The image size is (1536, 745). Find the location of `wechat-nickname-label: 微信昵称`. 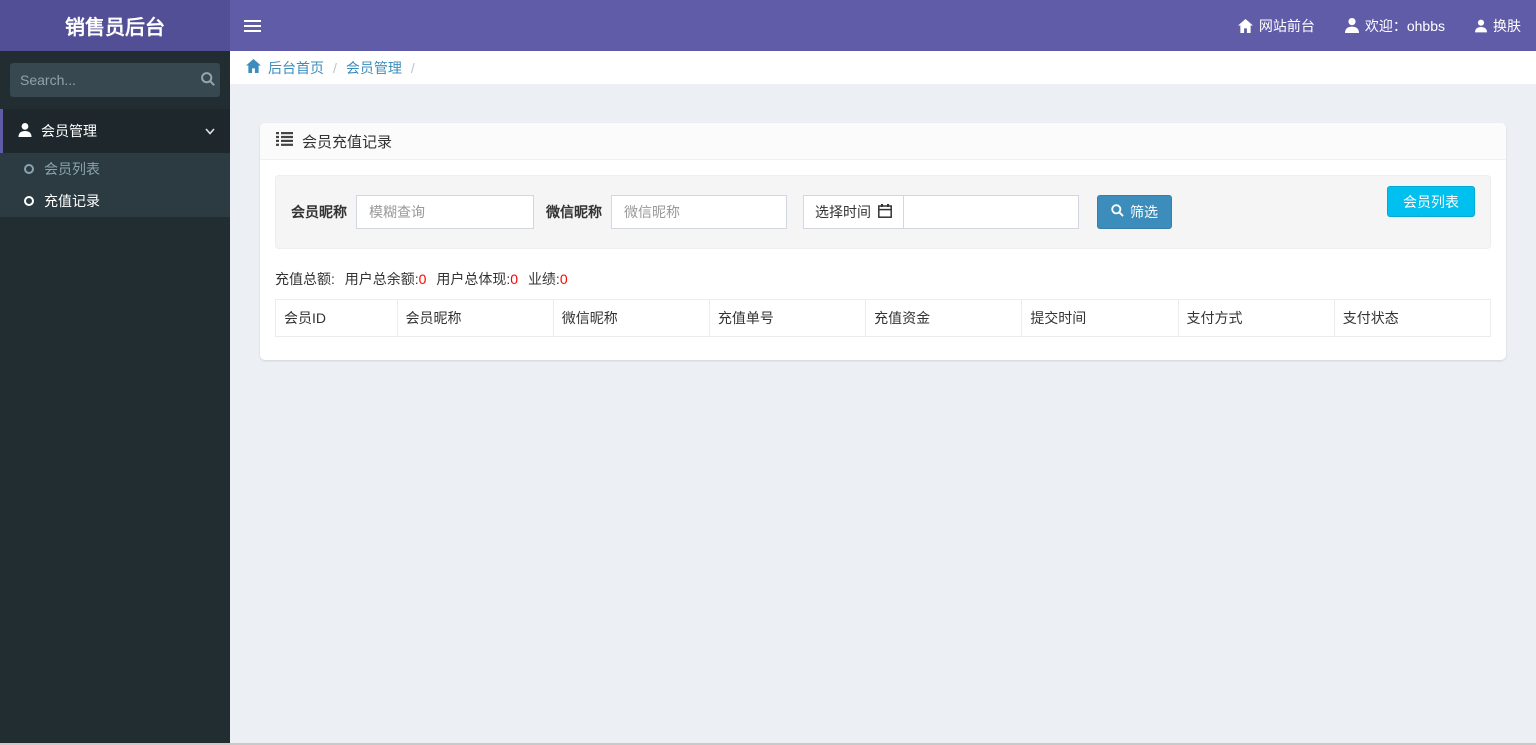

wechat-nickname-label: 微信昵称 is located at coordinates (574, 212).